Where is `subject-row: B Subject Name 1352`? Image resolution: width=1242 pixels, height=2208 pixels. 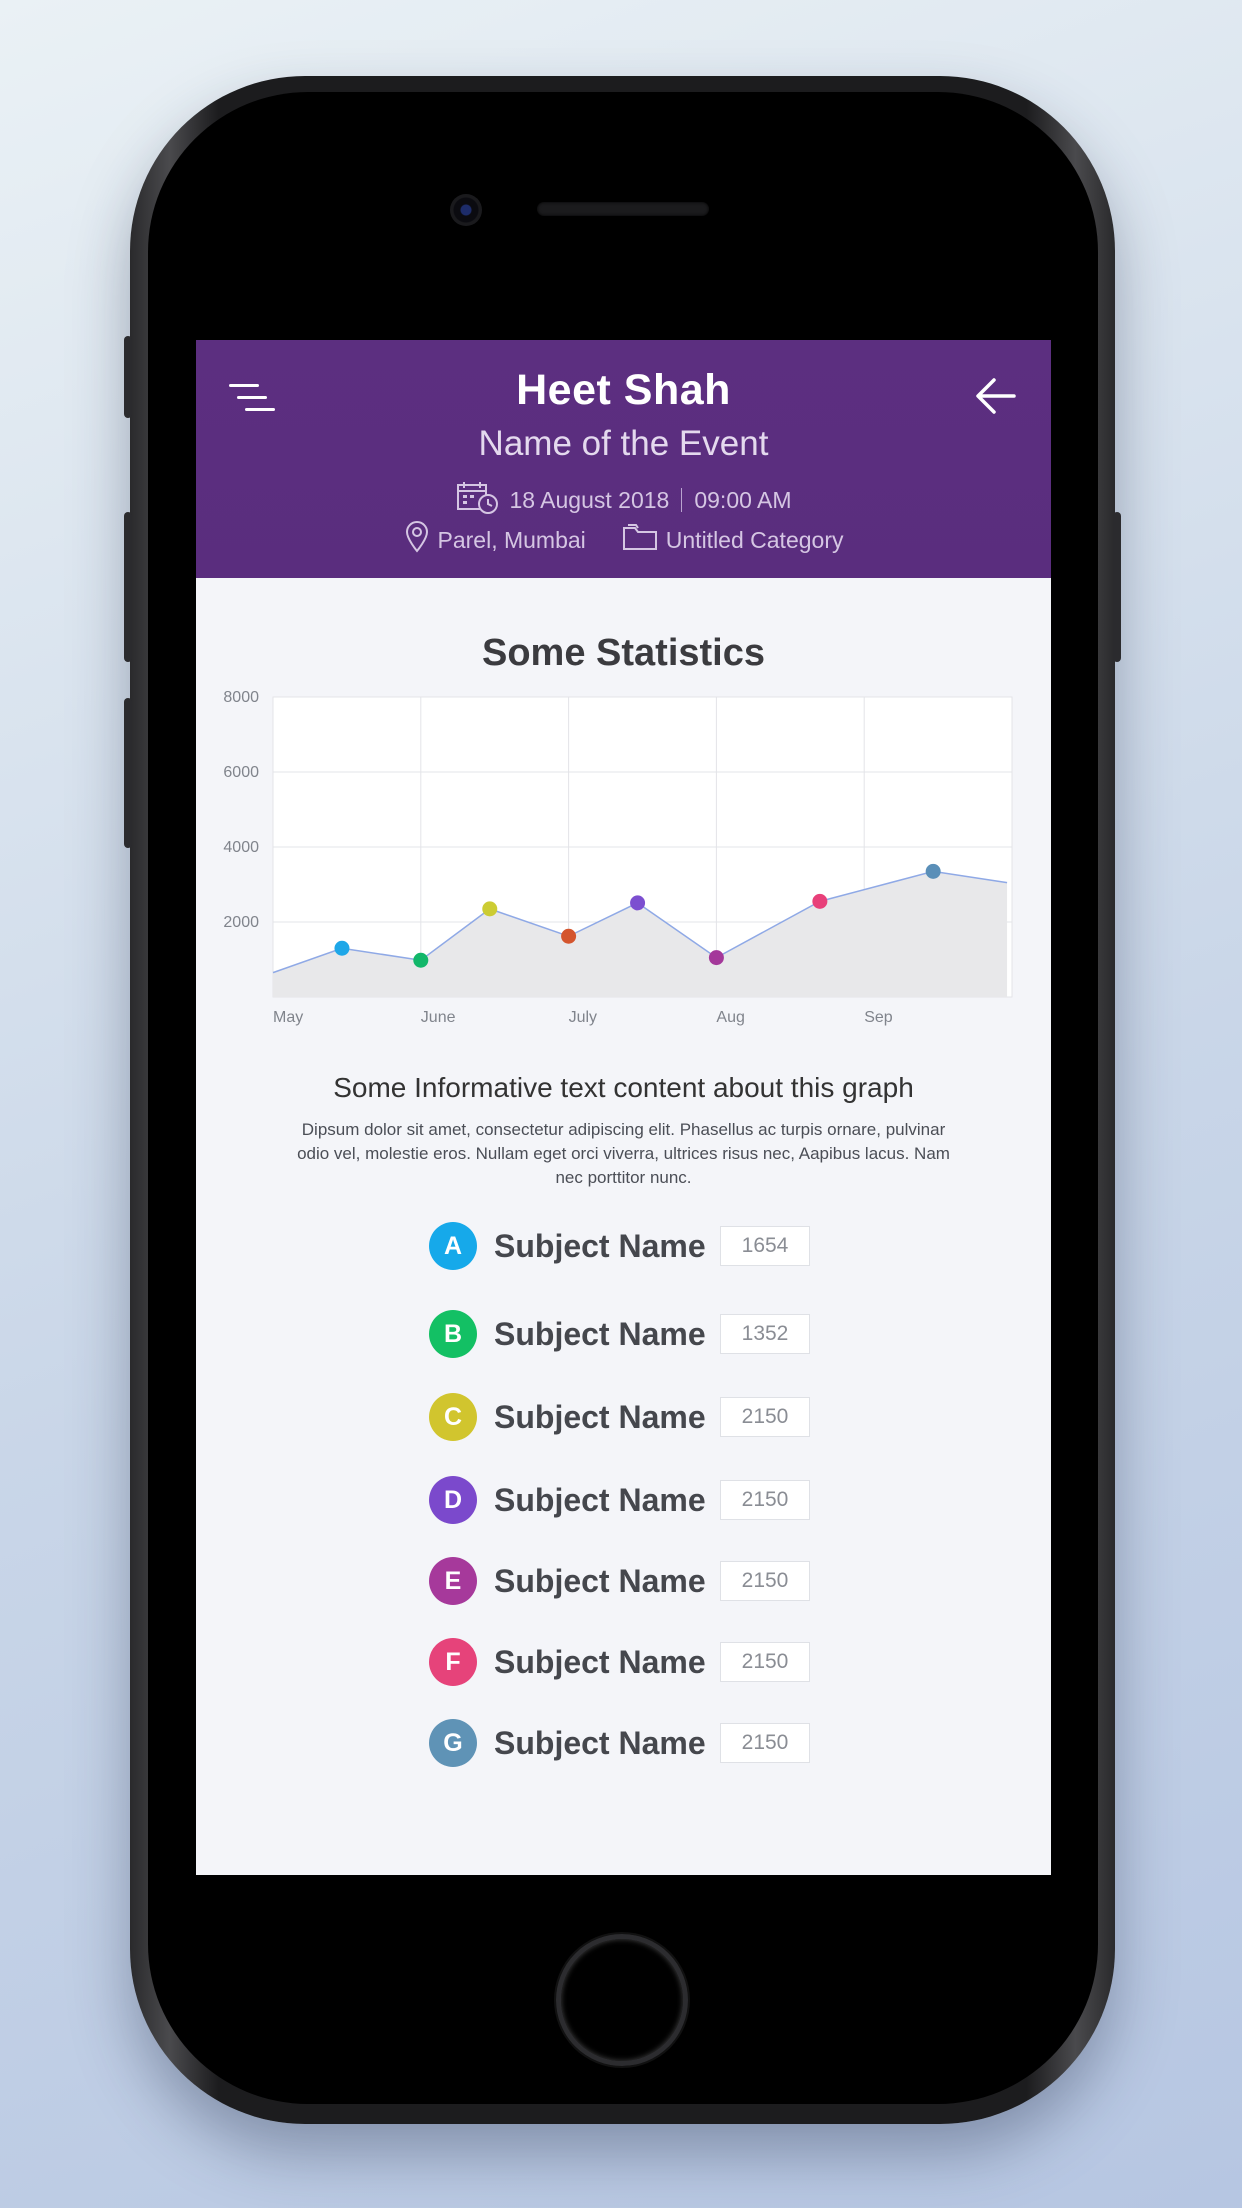
subject-row: B Subject Name 1352 is located at coordinates (619, 1334).